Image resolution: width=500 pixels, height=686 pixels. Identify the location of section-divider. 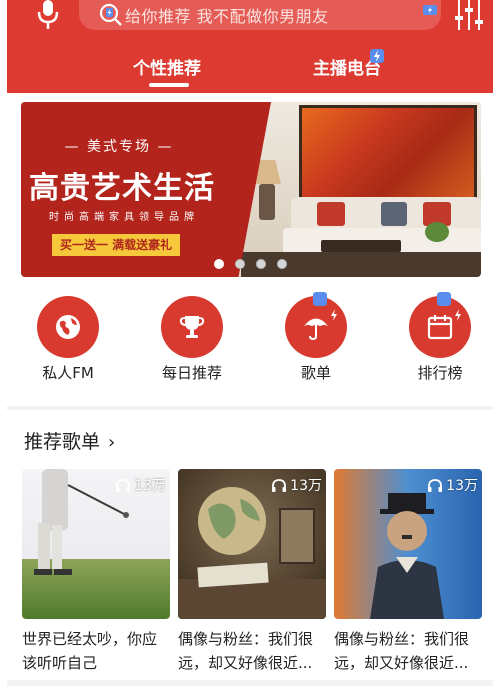
(250, 408).